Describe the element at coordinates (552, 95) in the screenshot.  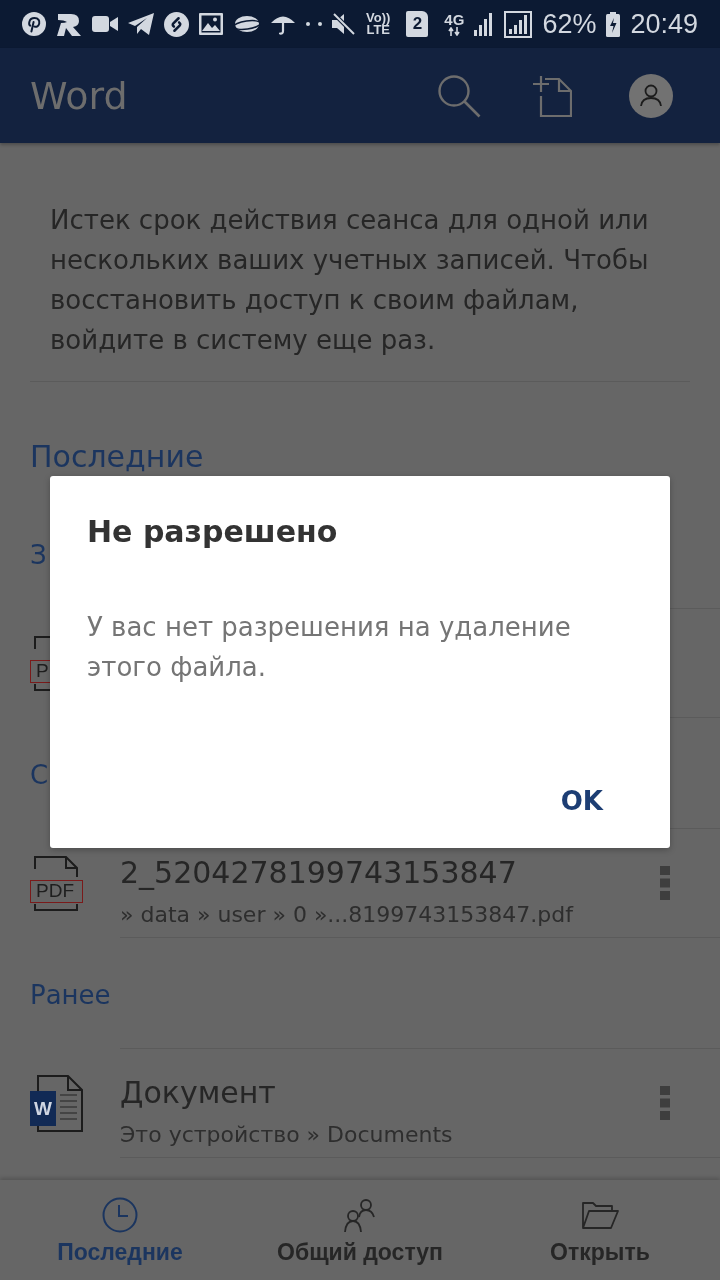
I see `new-document-icon` at that location.